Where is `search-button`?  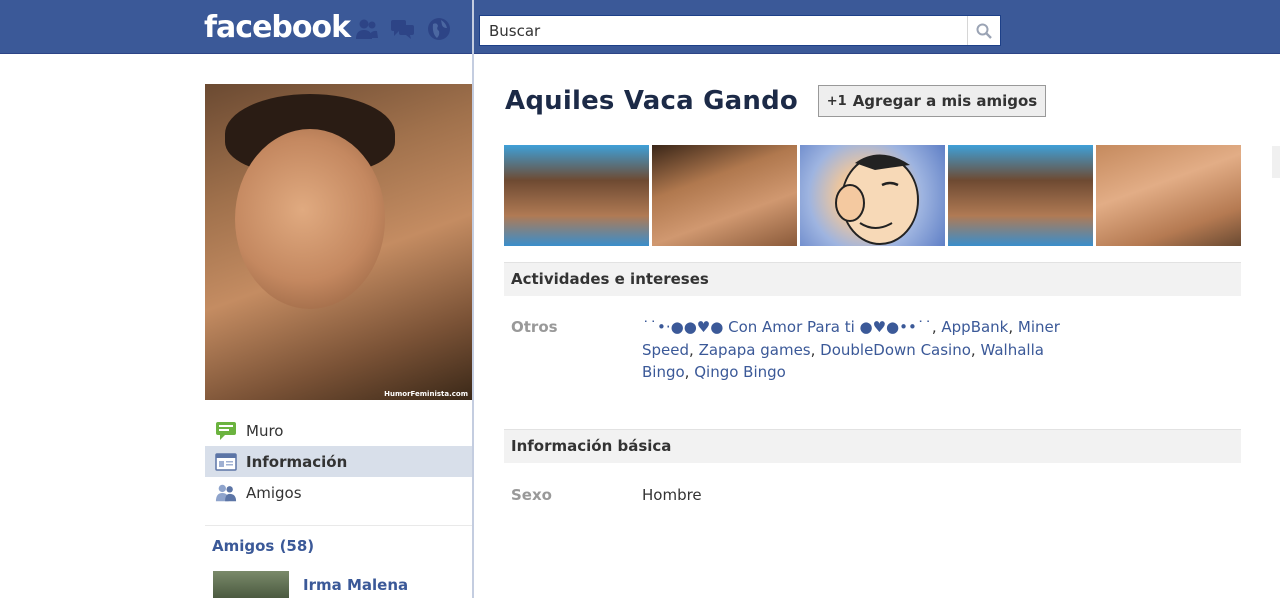
search-button is located at coordinates (983, 30).